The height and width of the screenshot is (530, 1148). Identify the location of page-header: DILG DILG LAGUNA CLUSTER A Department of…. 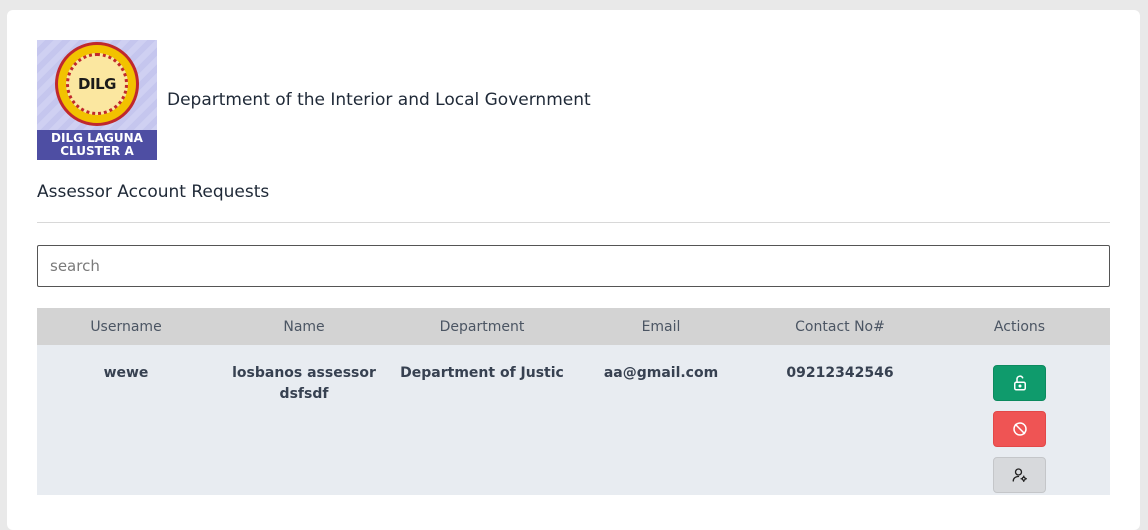
(314, 100).